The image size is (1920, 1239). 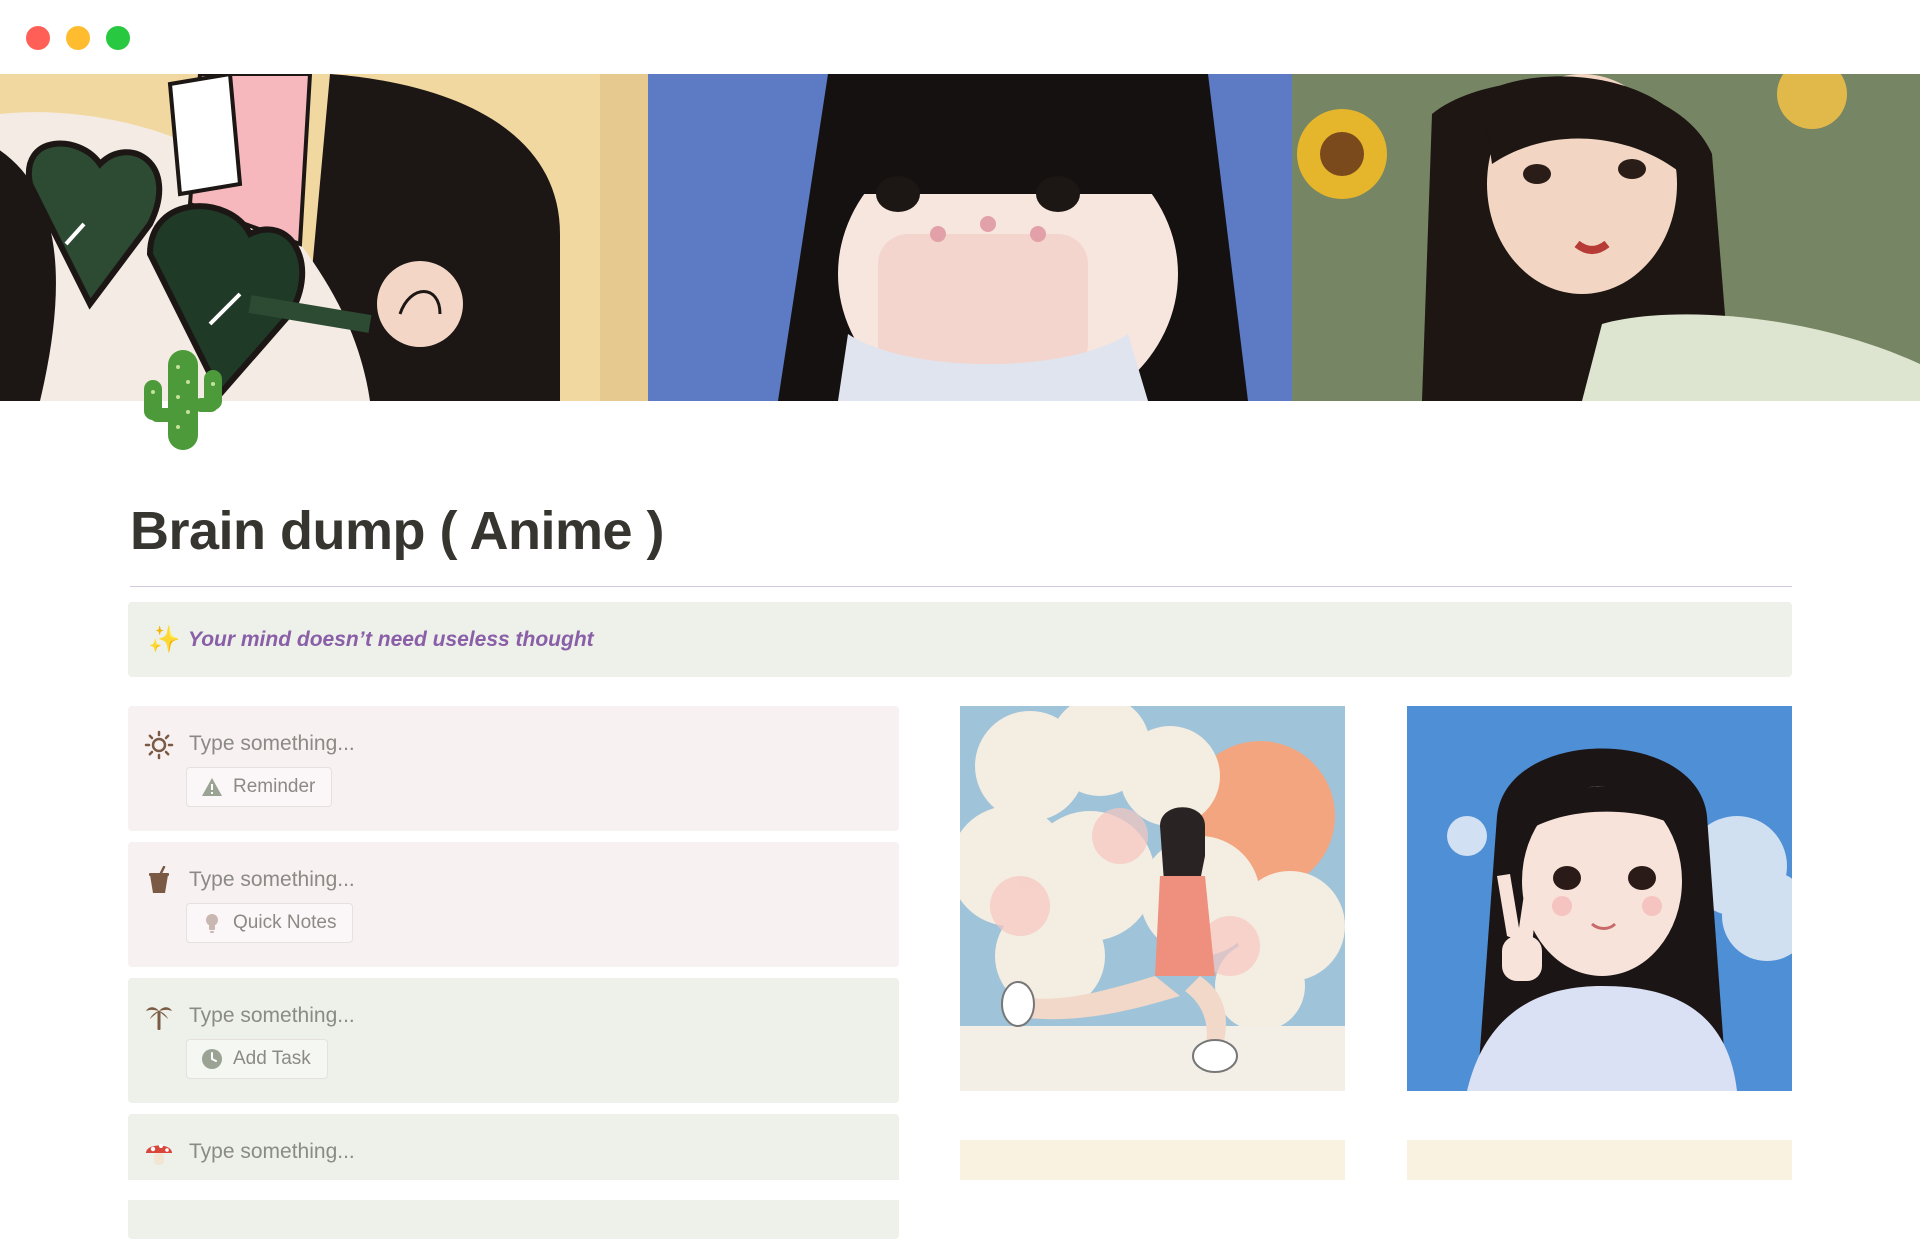 I want to click on gallery-image-sitting-clouds, so click(x=1152, y=898).